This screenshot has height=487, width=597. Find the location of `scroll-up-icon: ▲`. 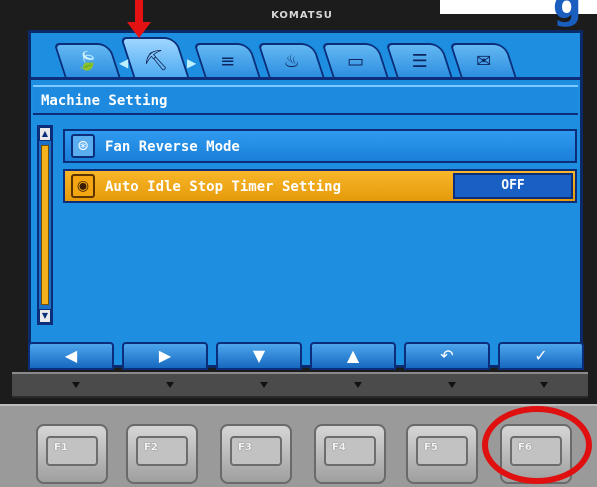

scroll-up-icon: ▲ is located at coordinates (45, 134).